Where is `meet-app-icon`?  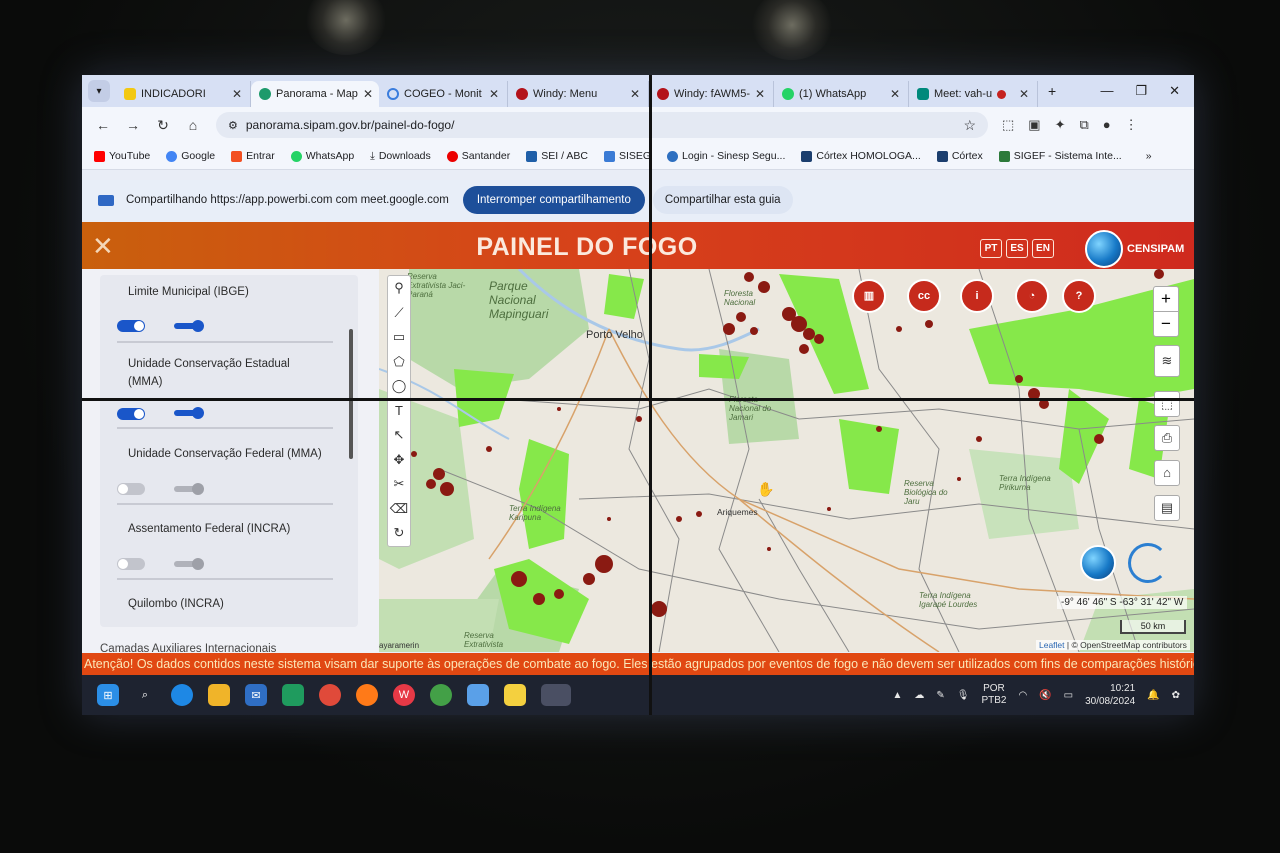
meet-app-icon is located at coordinates (293, 695).